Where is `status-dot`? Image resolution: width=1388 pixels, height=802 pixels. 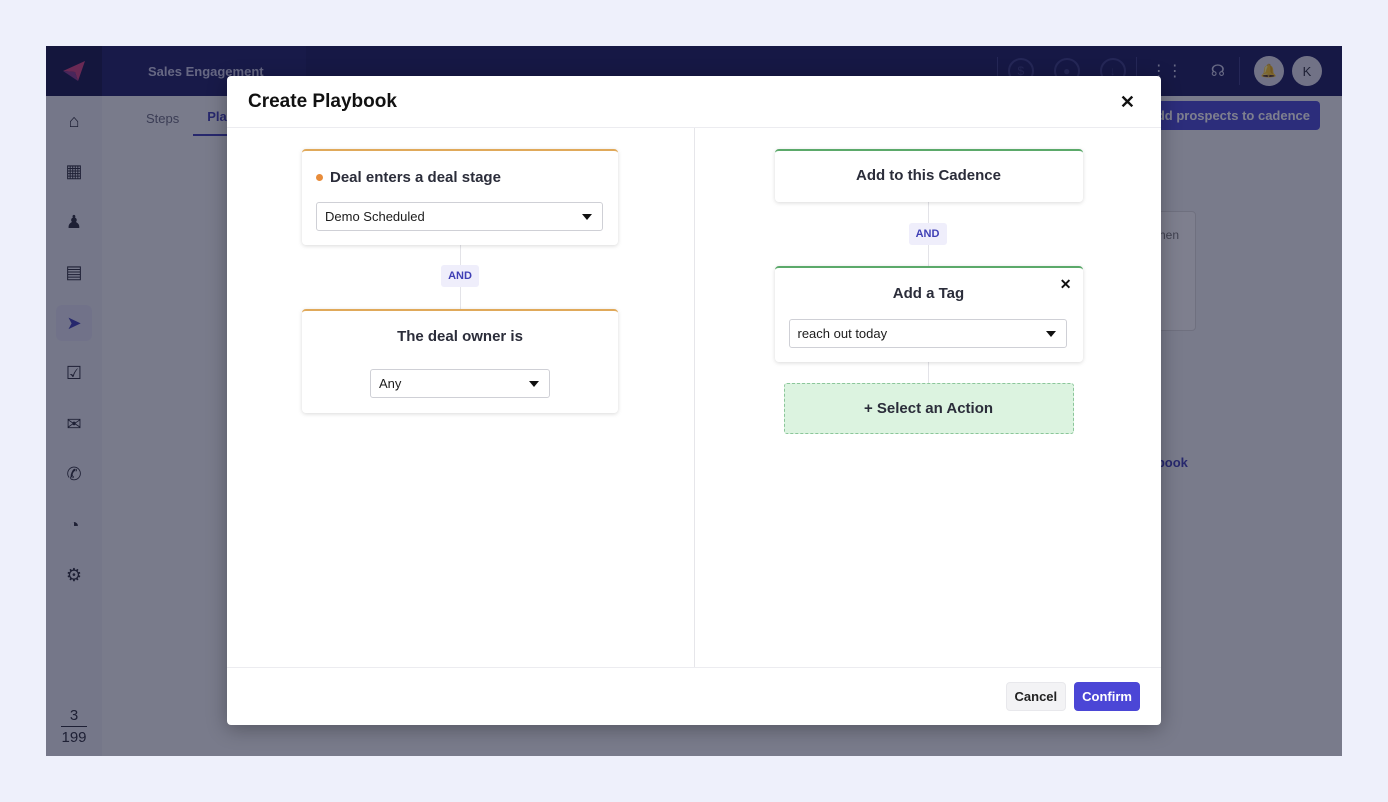 status-dot is located at coordinates (319, 177).